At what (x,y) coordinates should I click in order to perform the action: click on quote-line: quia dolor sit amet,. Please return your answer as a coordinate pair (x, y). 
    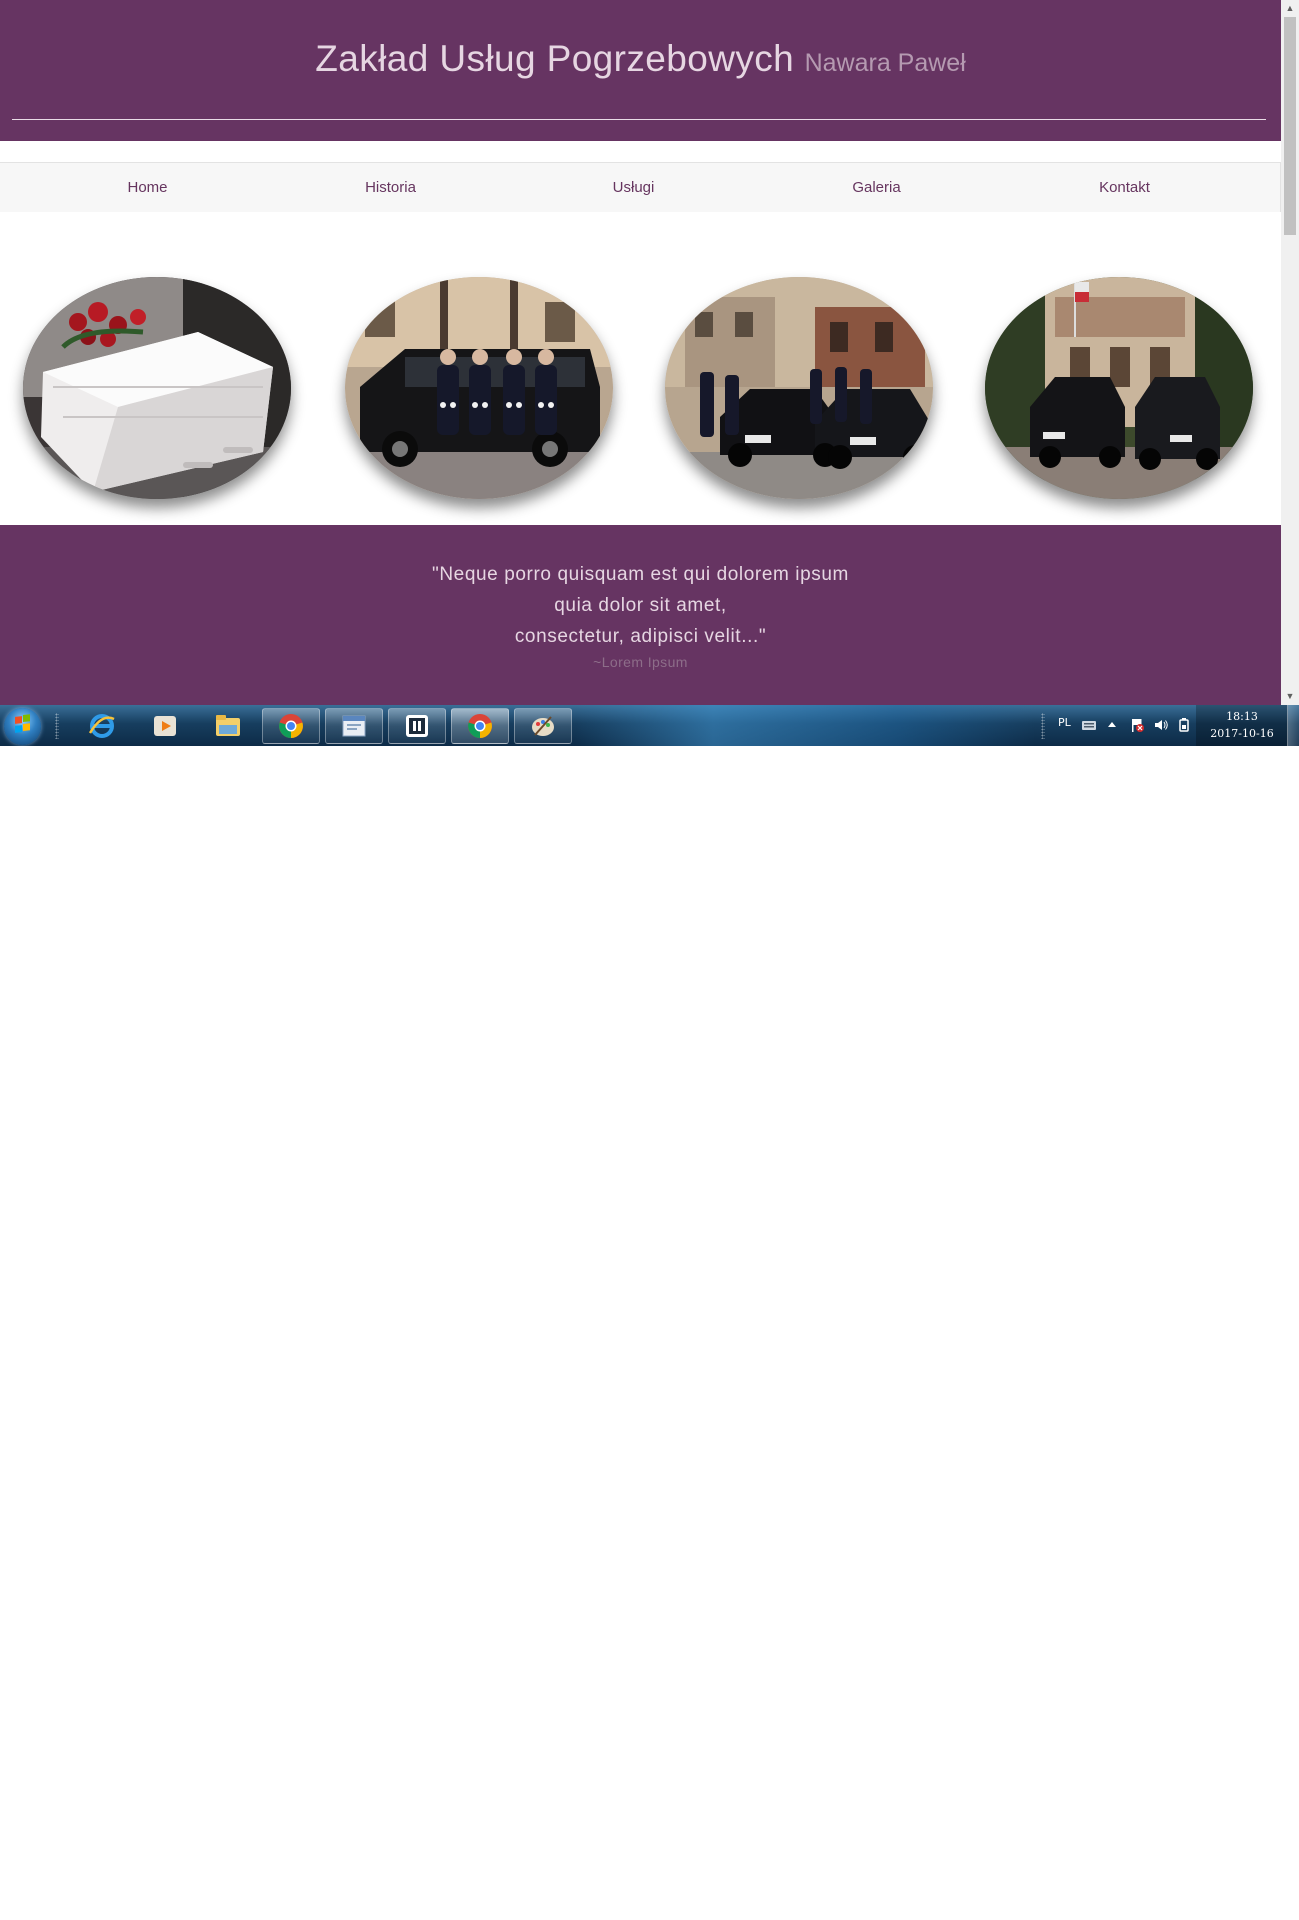
    Looking at the image, I should click on (640, 605).